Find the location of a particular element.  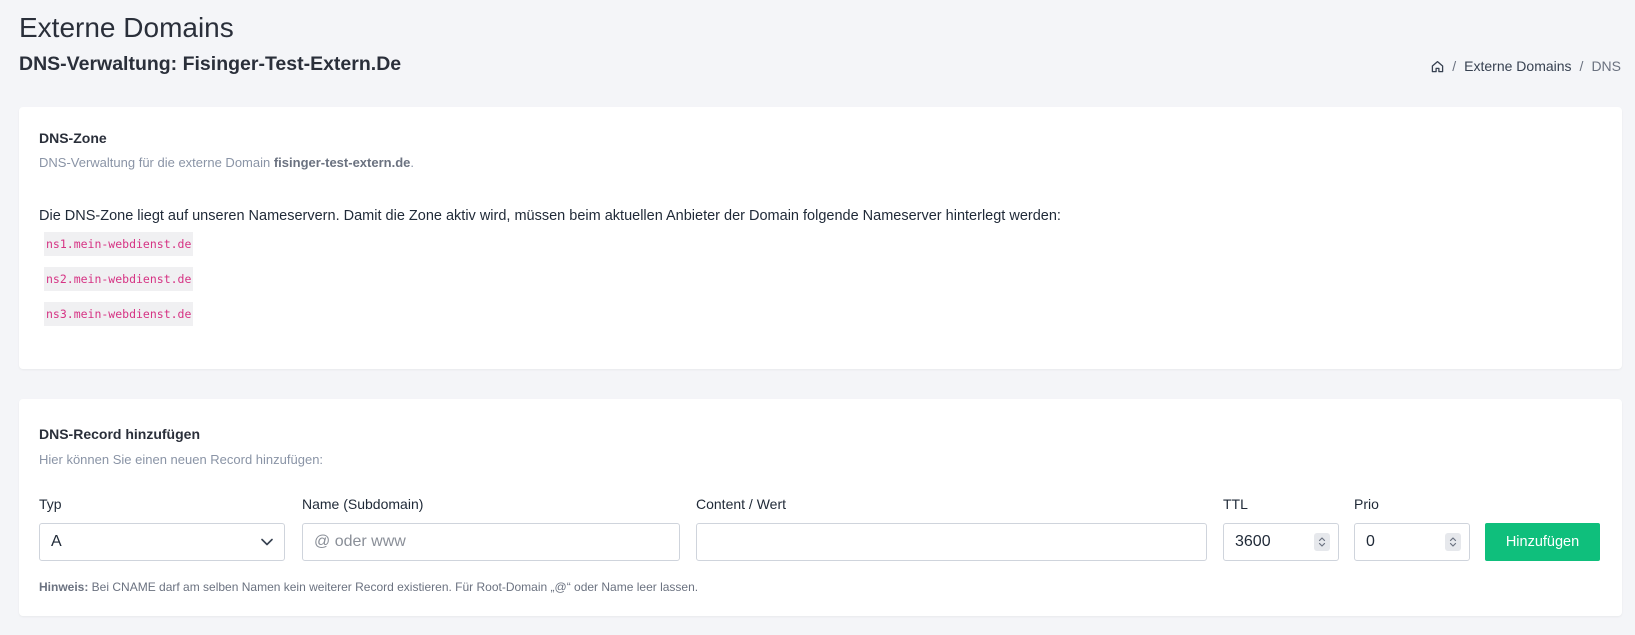

description-prefix: DNS-Verwaltung für die externe Domain is located at coordinates (156, 162).